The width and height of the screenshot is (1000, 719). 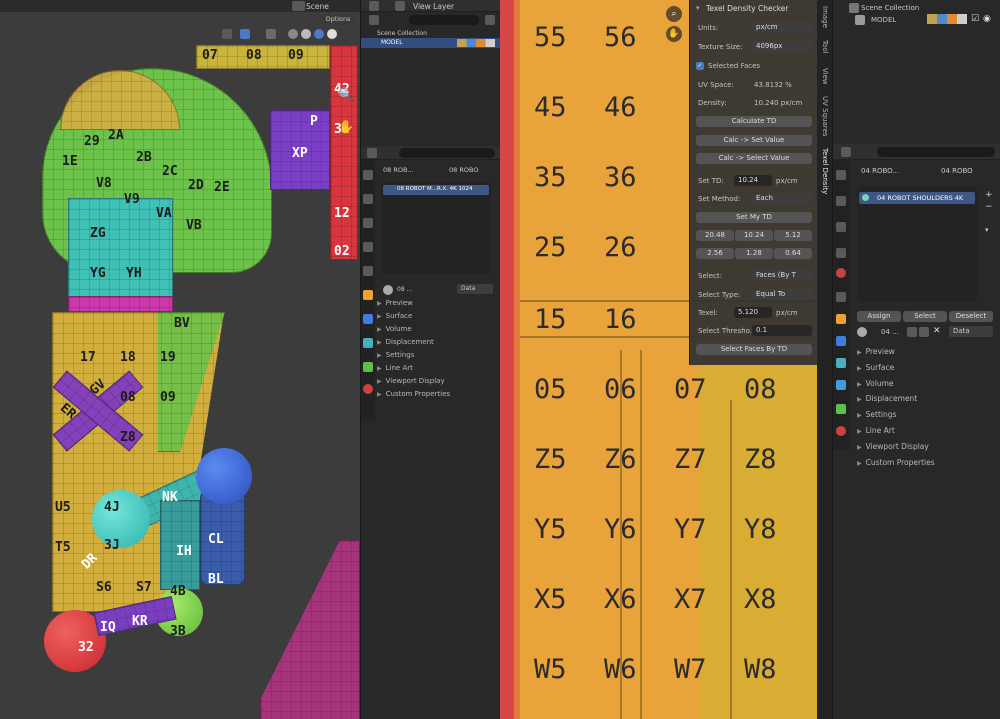 What do you see at coordinates (433, 7) in the screenshot?
I see `view-layer-name: View Layer` at bounding box center [433, 7].